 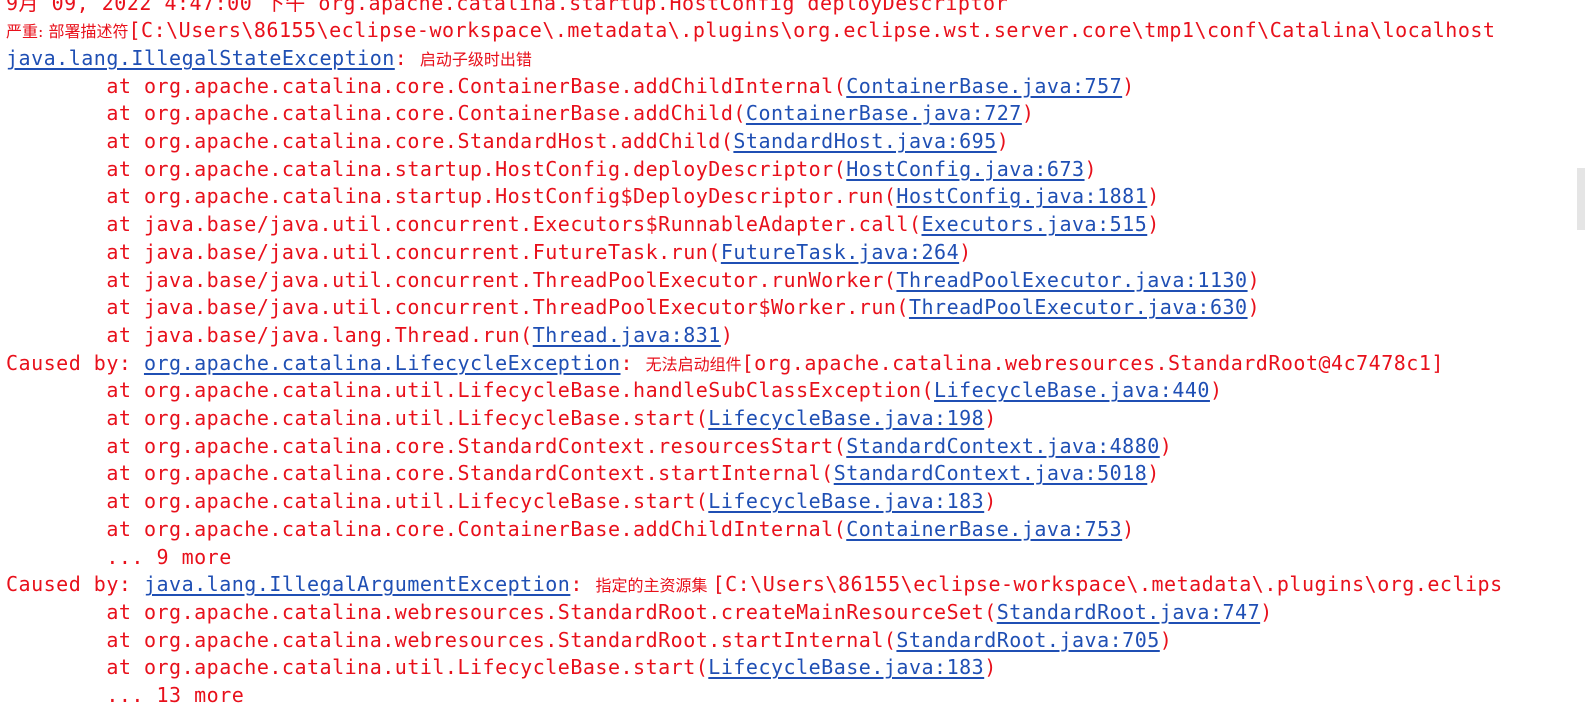 What do you see at coordinates (1078, 307) in the screenshot?
I see `source-link: ThreadPoolExecutor.java:630` at bounding box center [1078, 307].